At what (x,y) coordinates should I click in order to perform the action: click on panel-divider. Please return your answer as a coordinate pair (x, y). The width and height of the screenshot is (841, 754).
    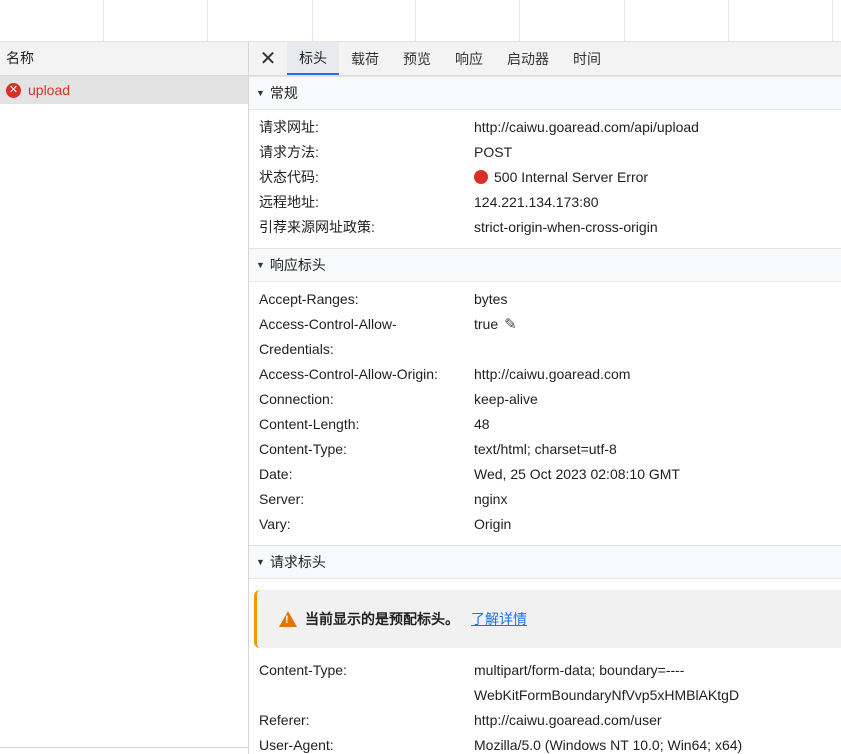
    Looking at the image, I should click on (124, 750).